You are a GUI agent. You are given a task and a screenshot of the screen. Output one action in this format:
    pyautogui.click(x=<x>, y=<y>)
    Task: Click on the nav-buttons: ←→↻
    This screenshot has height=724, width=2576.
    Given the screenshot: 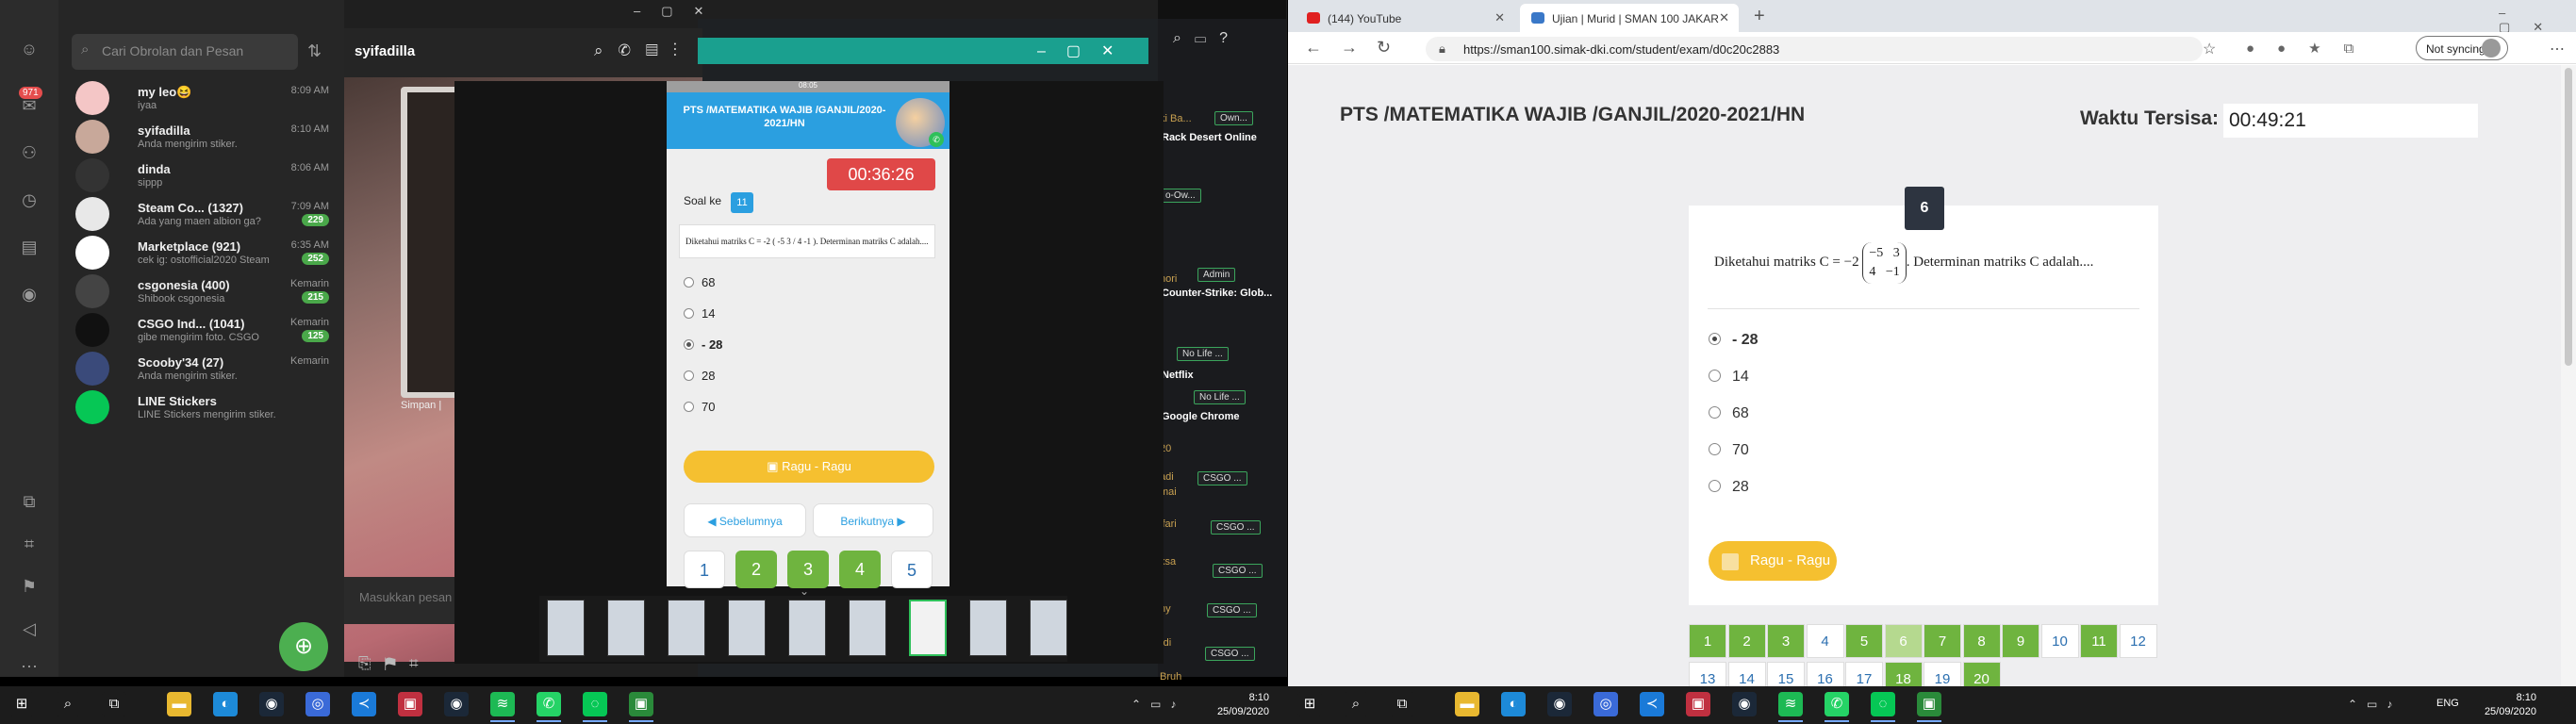 What is the action you would take?
    pyautogui.click(x=1357, y=48)
    